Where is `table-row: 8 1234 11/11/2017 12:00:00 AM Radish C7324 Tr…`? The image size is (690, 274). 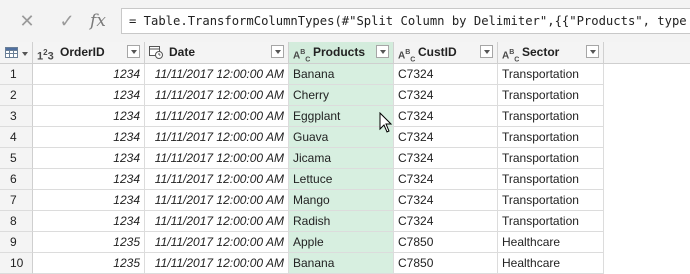
table-row: 8 1234 11/11/2017 12:00:00 AM Radish C7324 Tr… is located at coordinates (345, 221).